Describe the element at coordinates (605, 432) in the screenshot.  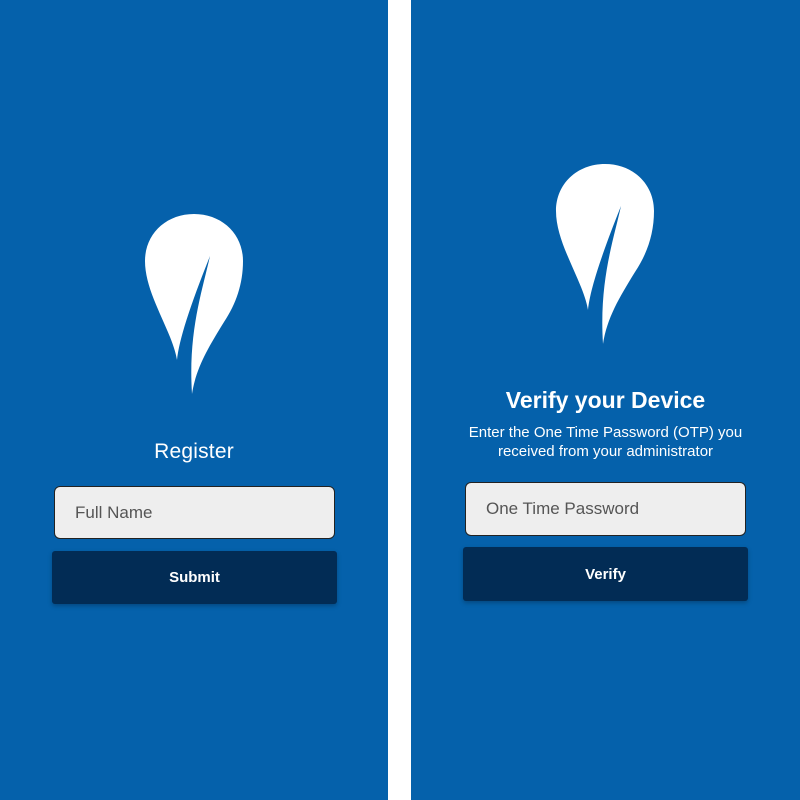
I see `verify-description-line-1: Enter the One Time Password (OTP) you` at that location.